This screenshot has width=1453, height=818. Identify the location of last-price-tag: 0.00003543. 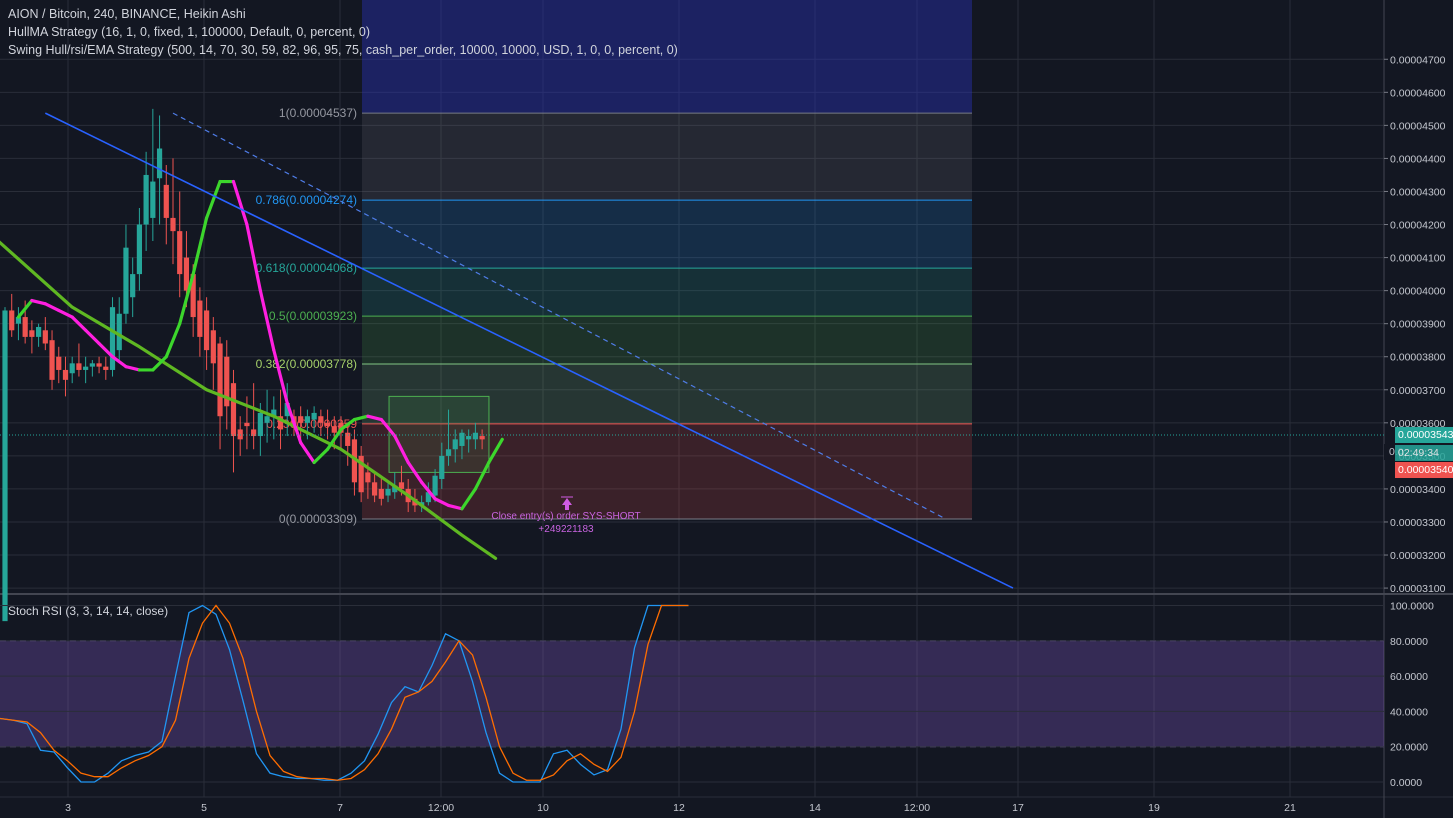
(1424, 435).